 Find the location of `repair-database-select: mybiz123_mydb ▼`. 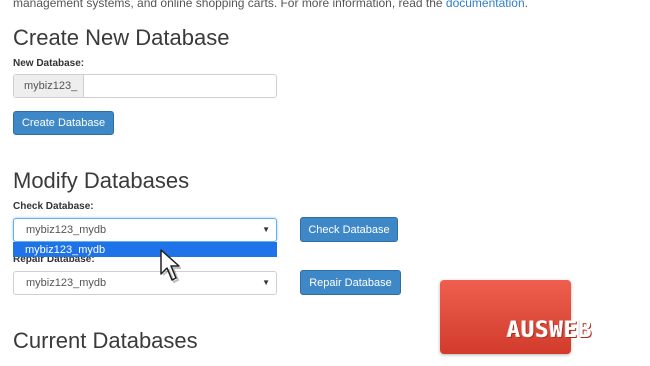

repair-database-select: mybiz123_mydb ▼ is located at coordinates (145, 283).